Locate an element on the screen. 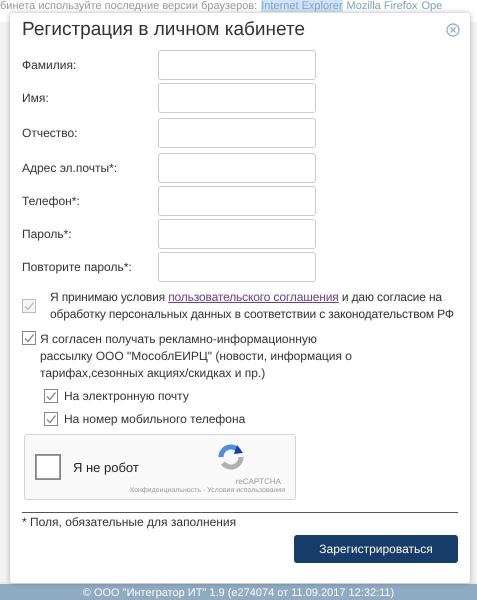 The image size is (477, 600). field-label: Фамилия: is located at coordinates (50, 65).